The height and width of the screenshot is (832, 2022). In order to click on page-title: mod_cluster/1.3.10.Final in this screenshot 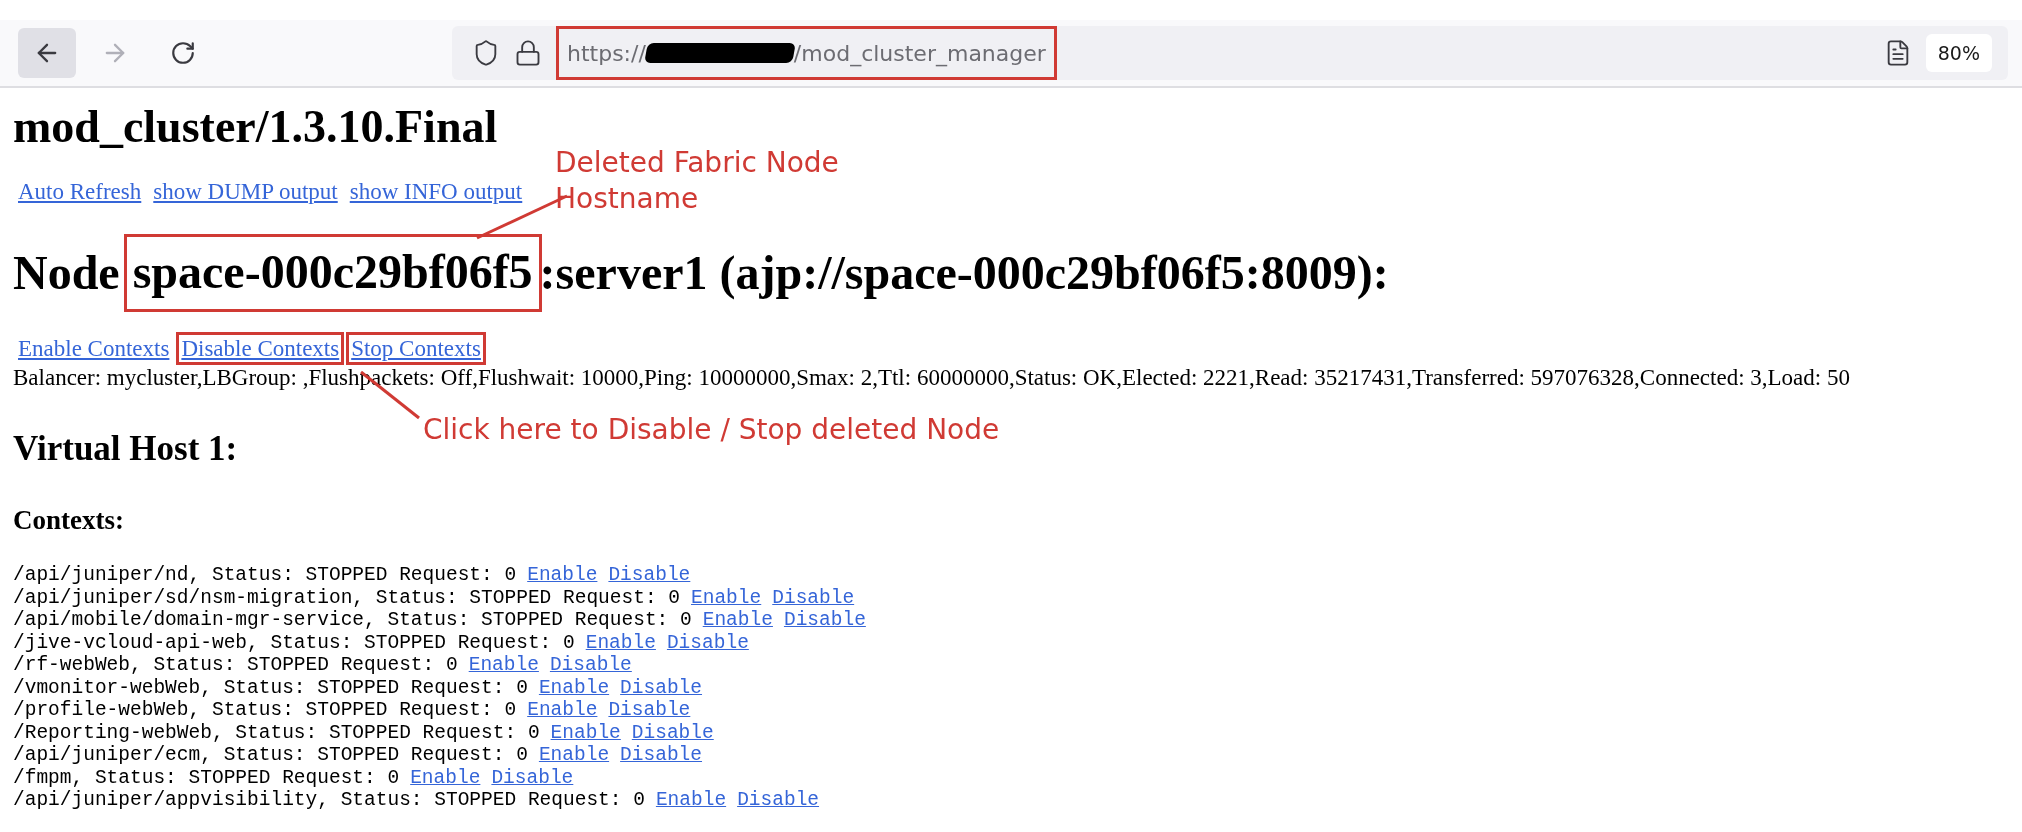, I will do `click(256, 127)`.